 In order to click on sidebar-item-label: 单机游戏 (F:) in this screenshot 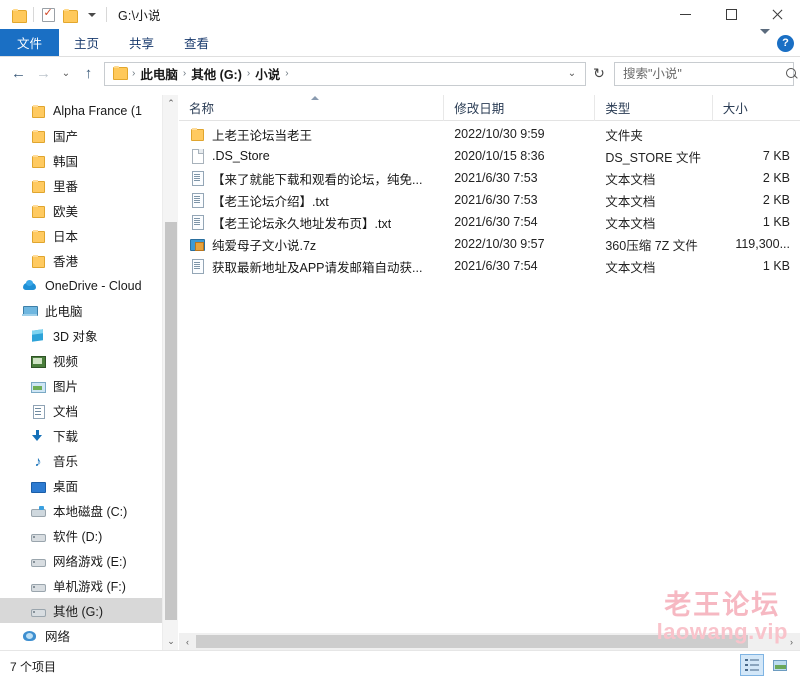, I will do `click(89, 587)`.